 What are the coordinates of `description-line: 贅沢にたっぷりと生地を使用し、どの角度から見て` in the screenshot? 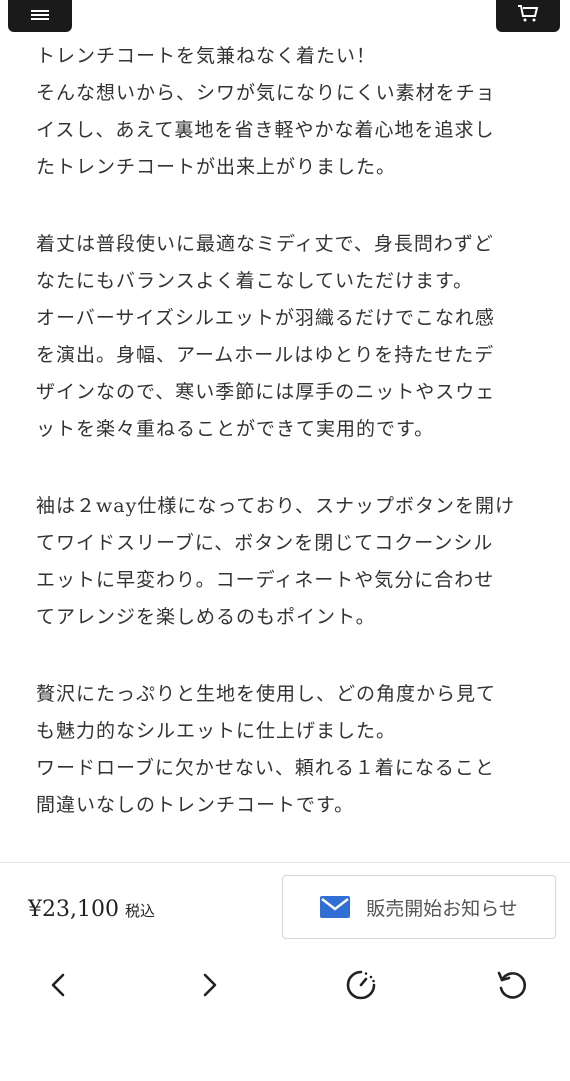 It's located at (266, 694).